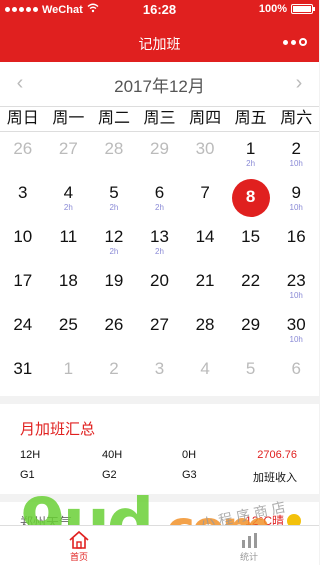  Describe the element at coordinates (68, 148) in the screenshot. I see `day-number: 27` at that location.